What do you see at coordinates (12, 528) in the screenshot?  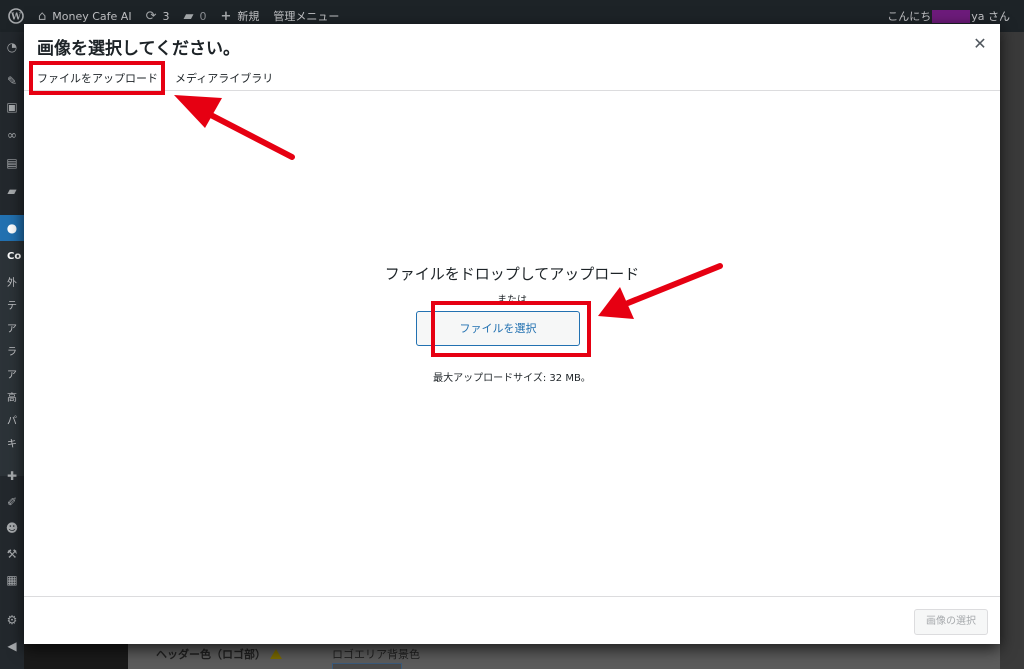 I see `users-icon: ☻` at bounding box center [12, 528].